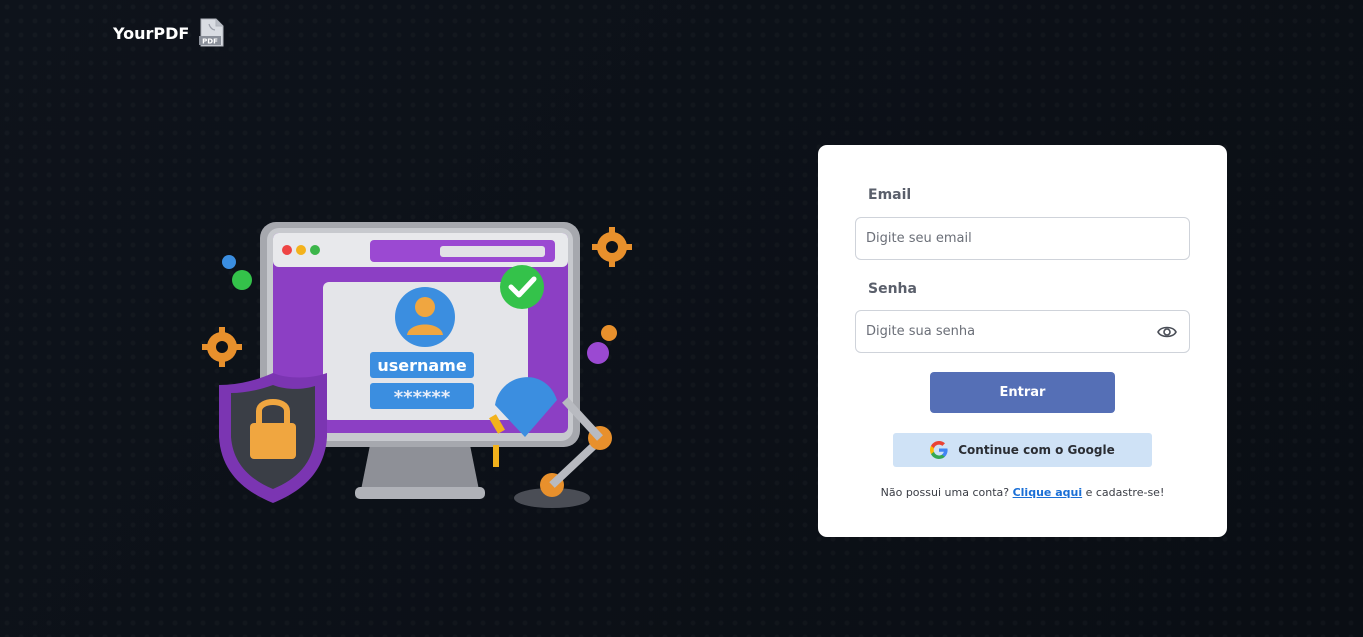  What do you see at coordinates (1022, 392) in the screenshot?
I see `submit-button: Entrar` at bounding box center [1022, 392].